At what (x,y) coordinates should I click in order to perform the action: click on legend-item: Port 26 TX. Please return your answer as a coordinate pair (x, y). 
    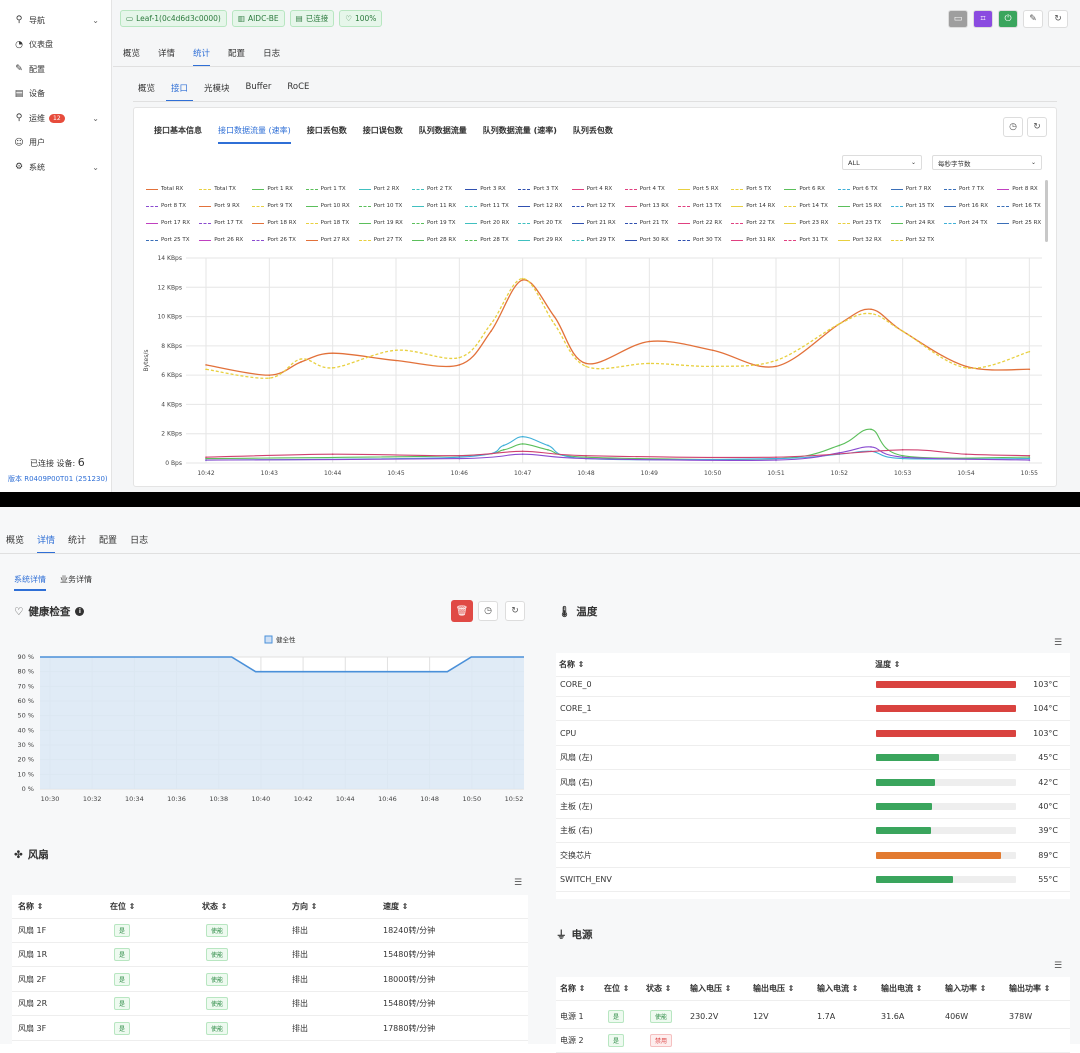
    Looking at the image, I should click on (274, 240).